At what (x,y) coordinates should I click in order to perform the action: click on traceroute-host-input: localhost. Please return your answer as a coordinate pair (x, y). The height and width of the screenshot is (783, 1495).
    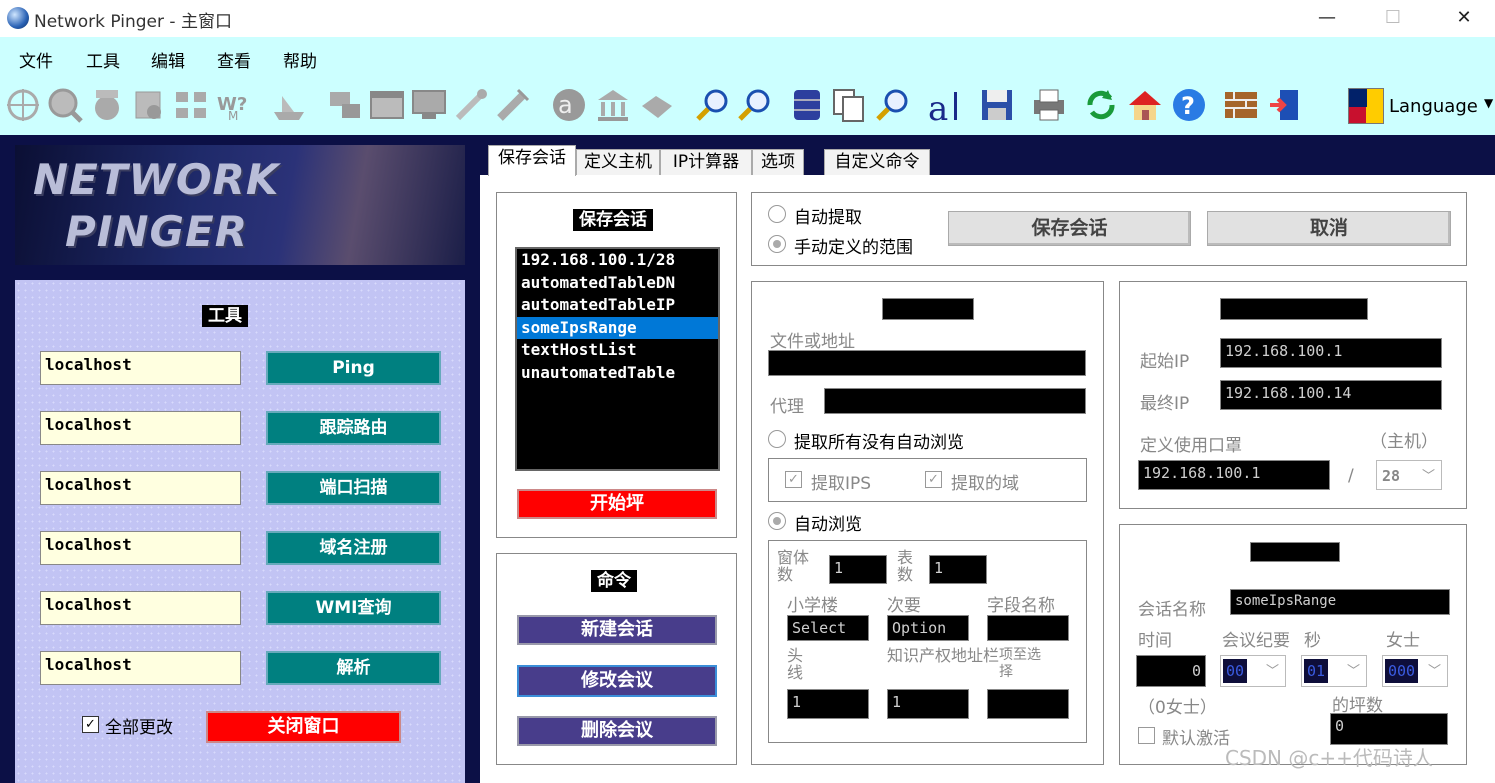
    Looking at the image, I should click on (140, 428).